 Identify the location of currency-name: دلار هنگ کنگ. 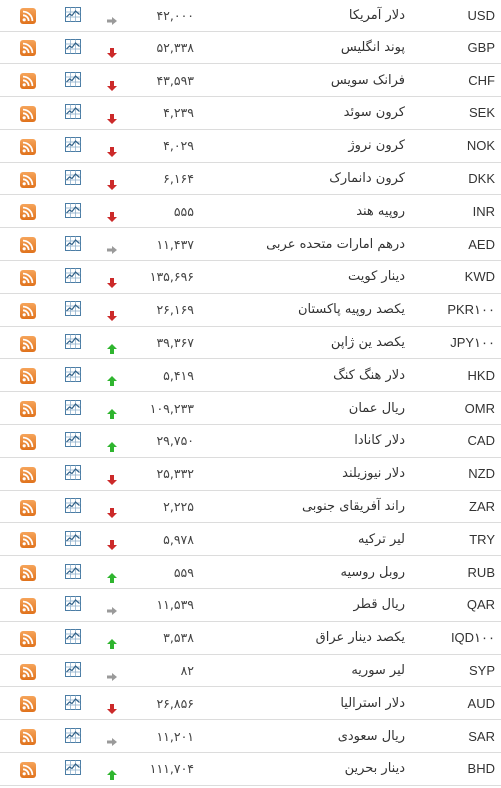
(369, 375).